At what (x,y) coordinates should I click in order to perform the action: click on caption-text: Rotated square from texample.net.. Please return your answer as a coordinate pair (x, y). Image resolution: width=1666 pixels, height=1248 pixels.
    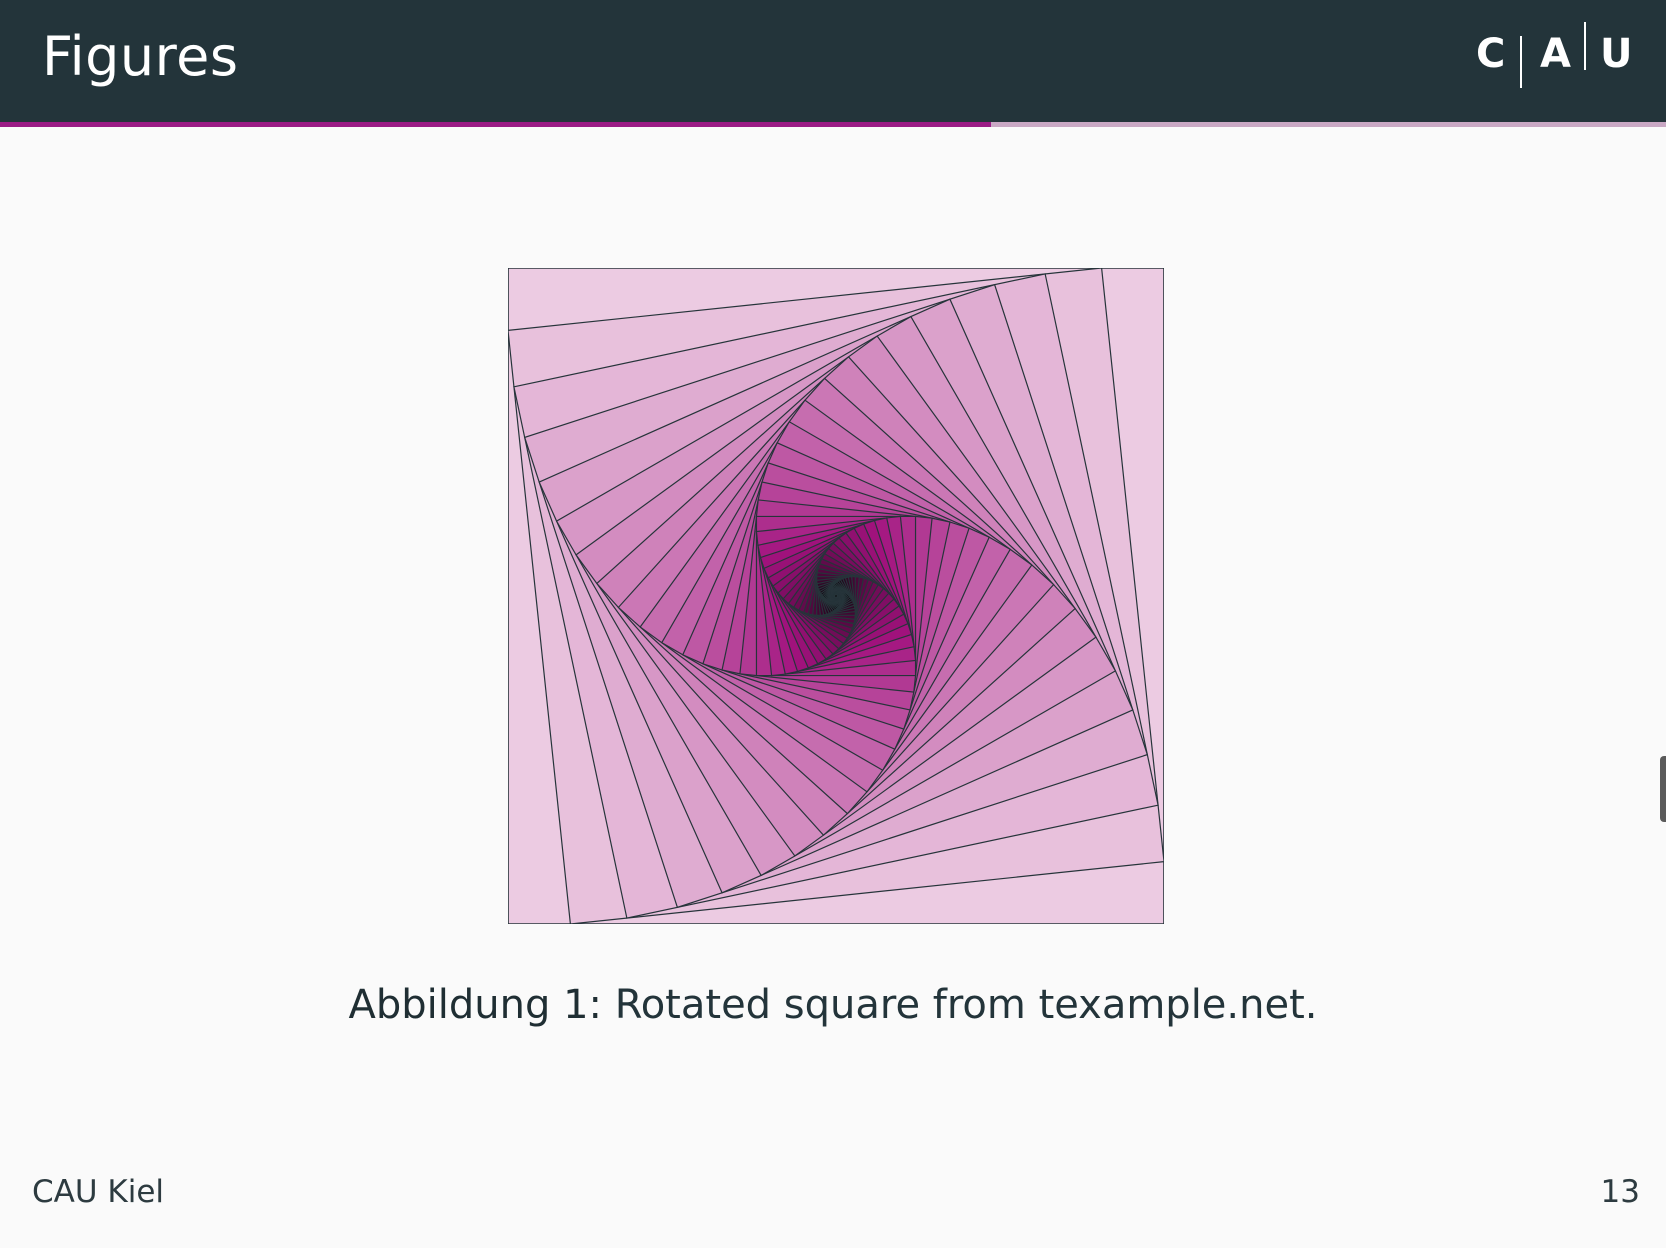
    Looking at the image, I should click on (960, 1005).